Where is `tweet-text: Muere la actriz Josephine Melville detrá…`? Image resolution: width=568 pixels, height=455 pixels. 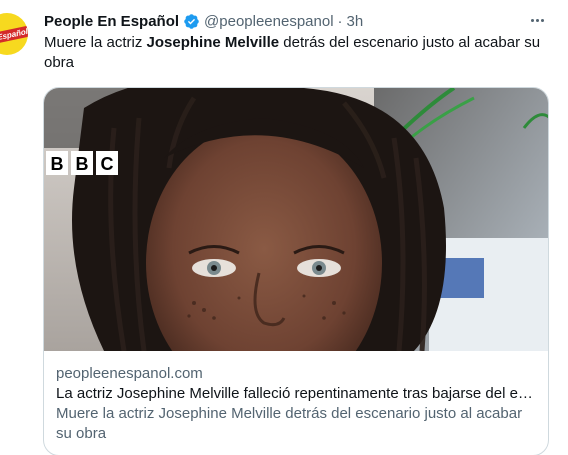
tweet-text: Muere la actriz Josephine Melville detrá… is located at coordinates (299, 53).